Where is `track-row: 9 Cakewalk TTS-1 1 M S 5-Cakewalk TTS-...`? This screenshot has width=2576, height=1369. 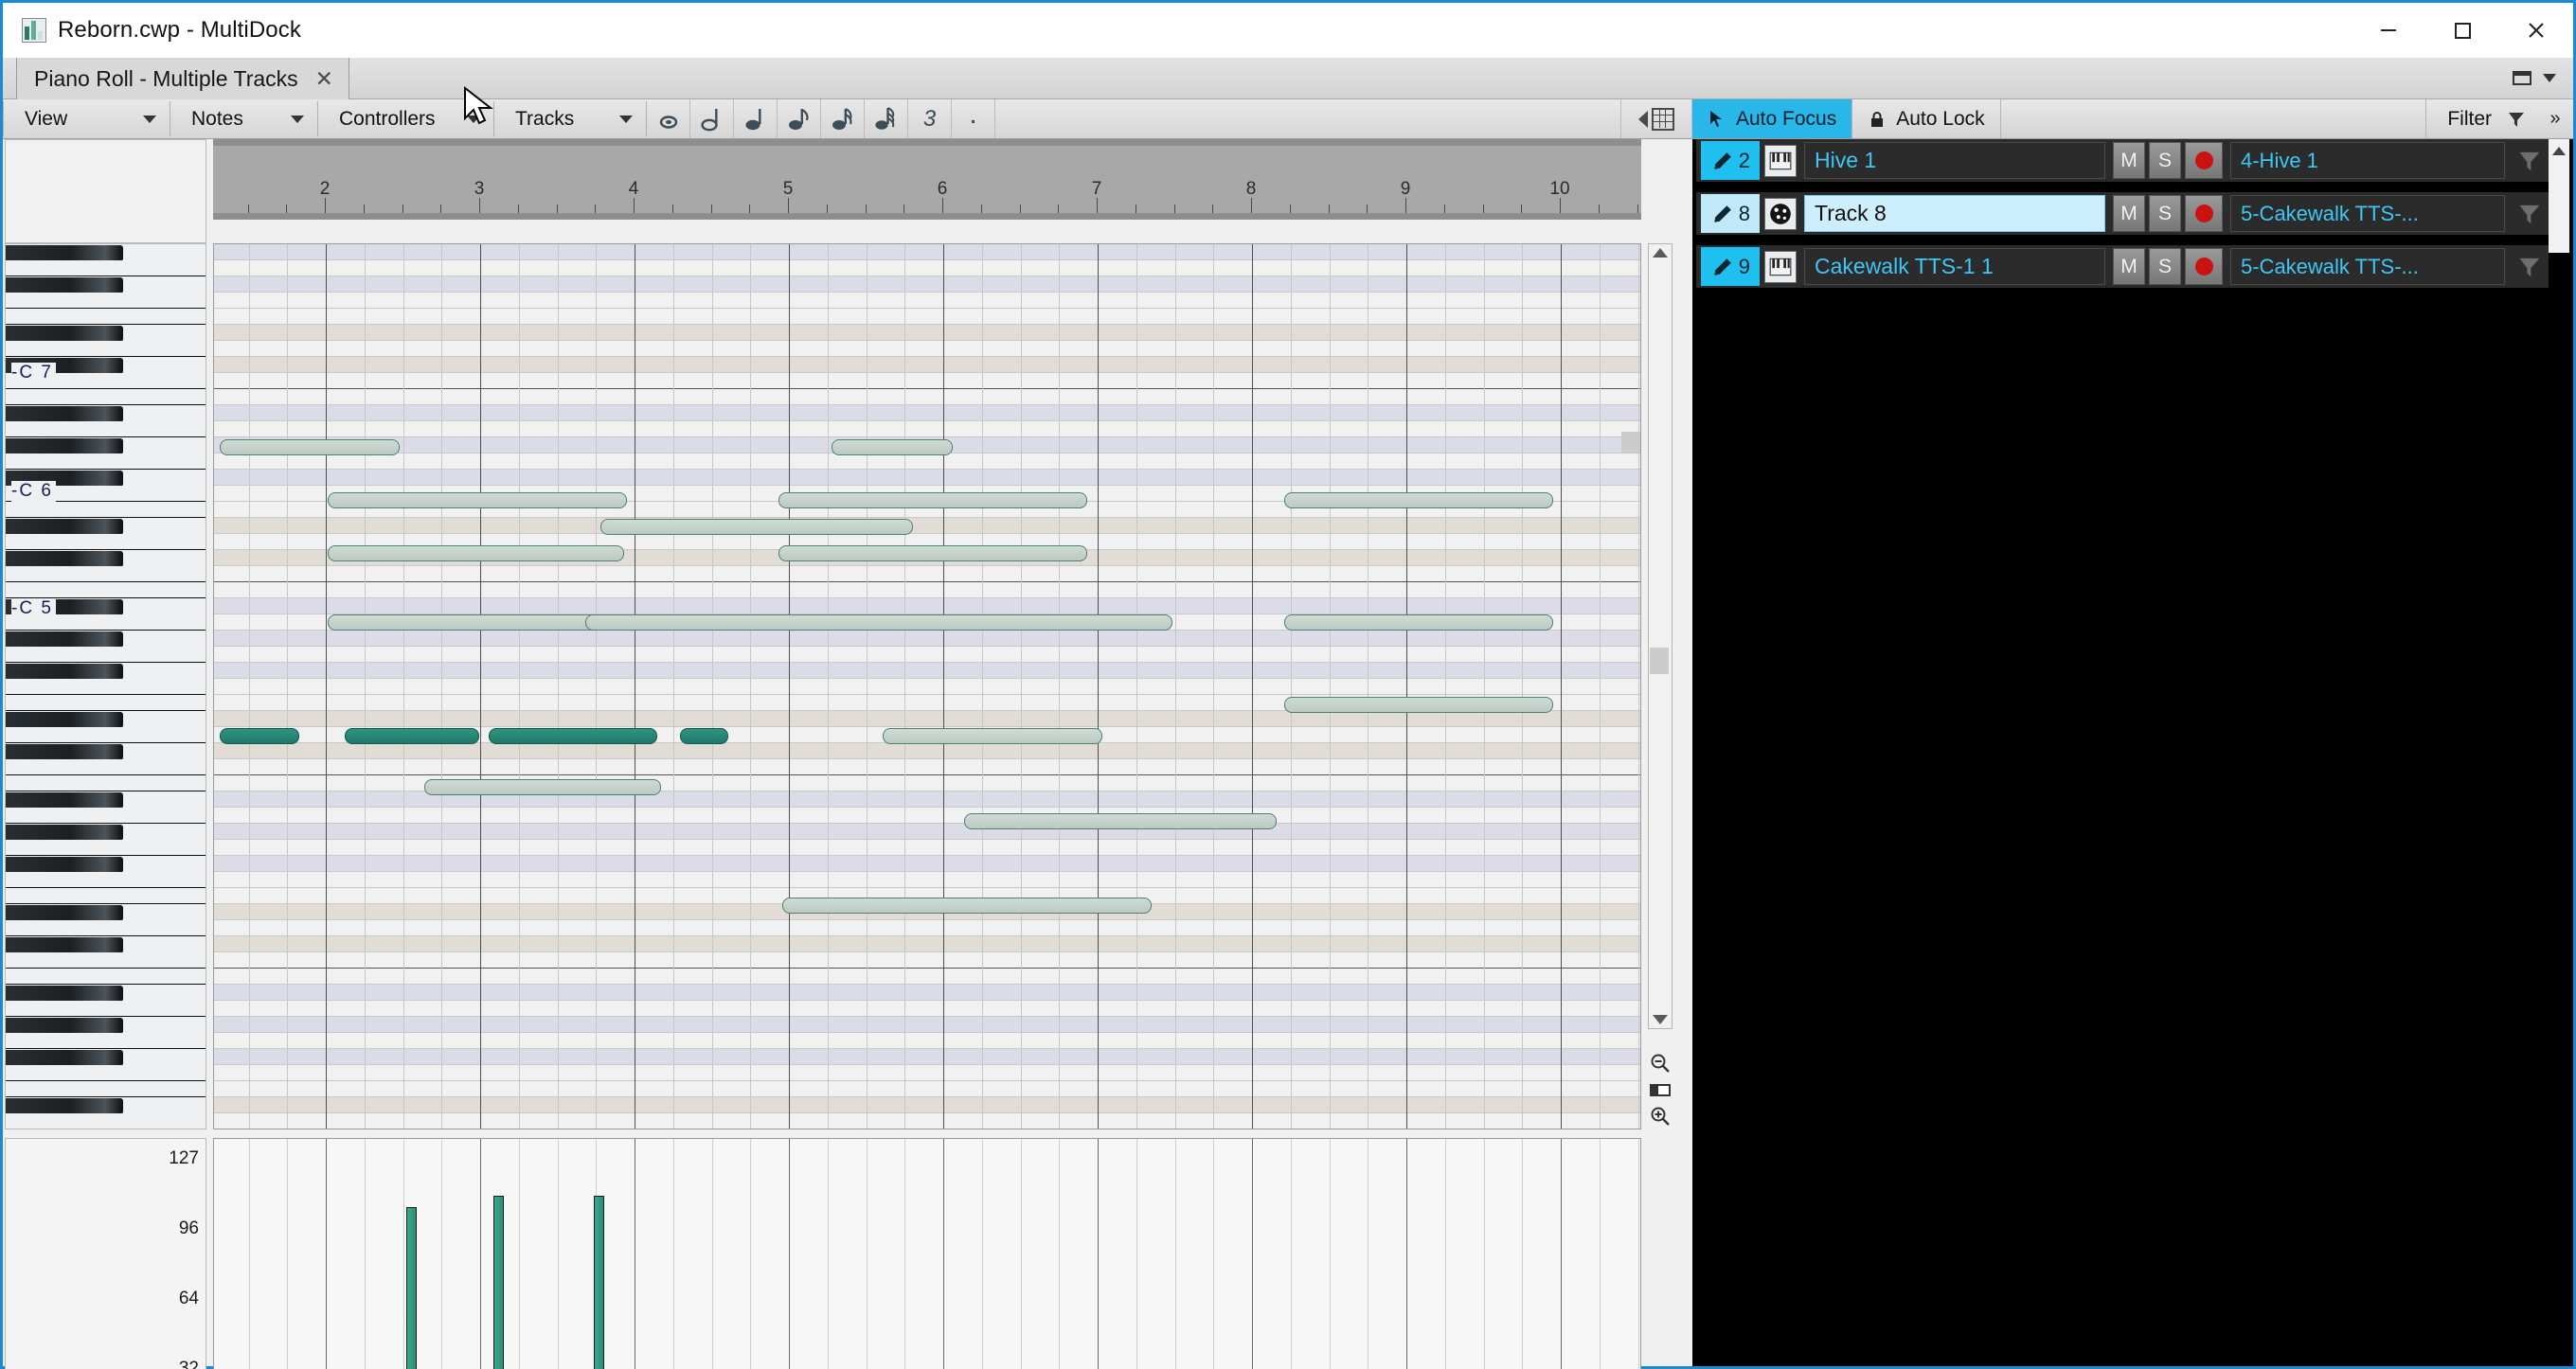 track-row: 9 Cakewalk TTS-1 1 M S 5-Cakewalk TTS-... is located at coordinates (2122, 267).